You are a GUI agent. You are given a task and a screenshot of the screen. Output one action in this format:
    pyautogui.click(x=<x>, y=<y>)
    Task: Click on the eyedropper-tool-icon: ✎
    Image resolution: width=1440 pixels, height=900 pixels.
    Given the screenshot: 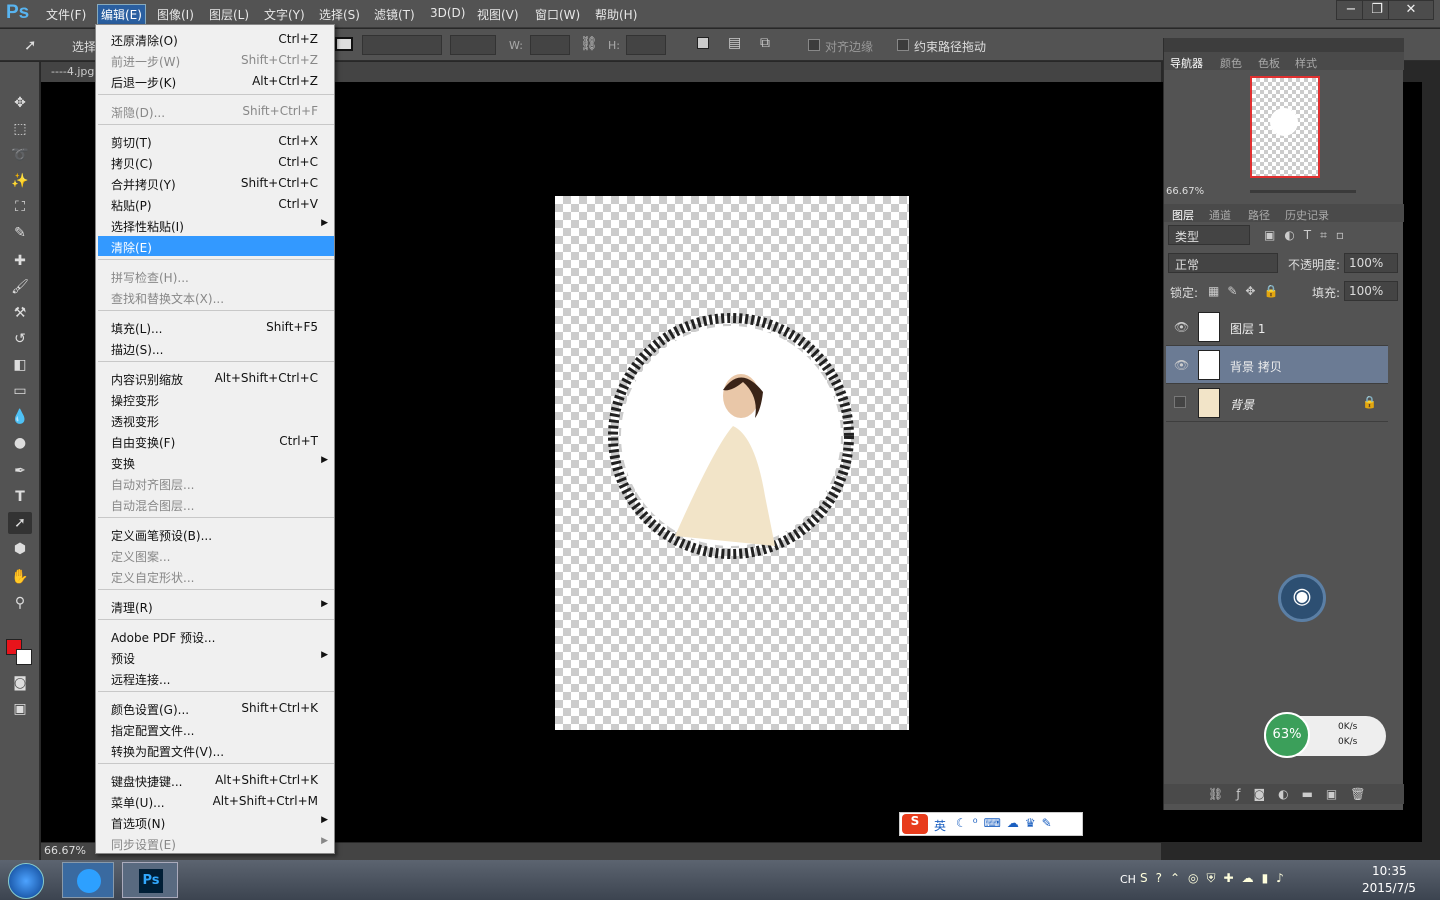 What is the action you would take?
    pyautogui.click(x=20, y=233)
    